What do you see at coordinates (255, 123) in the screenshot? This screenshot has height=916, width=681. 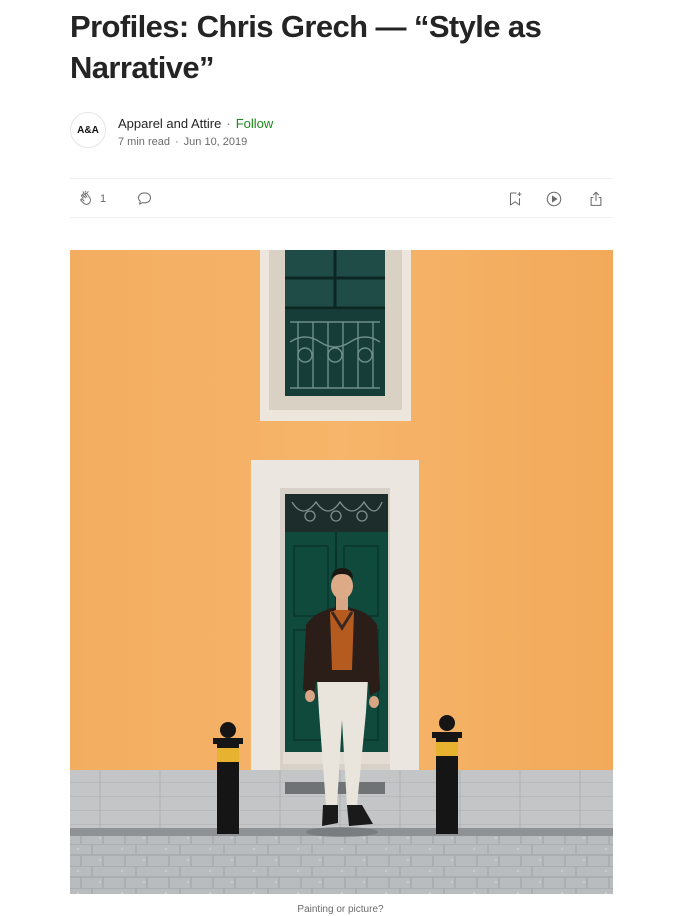 I see `follow-button: Follow` at bounding box center [255, 123].